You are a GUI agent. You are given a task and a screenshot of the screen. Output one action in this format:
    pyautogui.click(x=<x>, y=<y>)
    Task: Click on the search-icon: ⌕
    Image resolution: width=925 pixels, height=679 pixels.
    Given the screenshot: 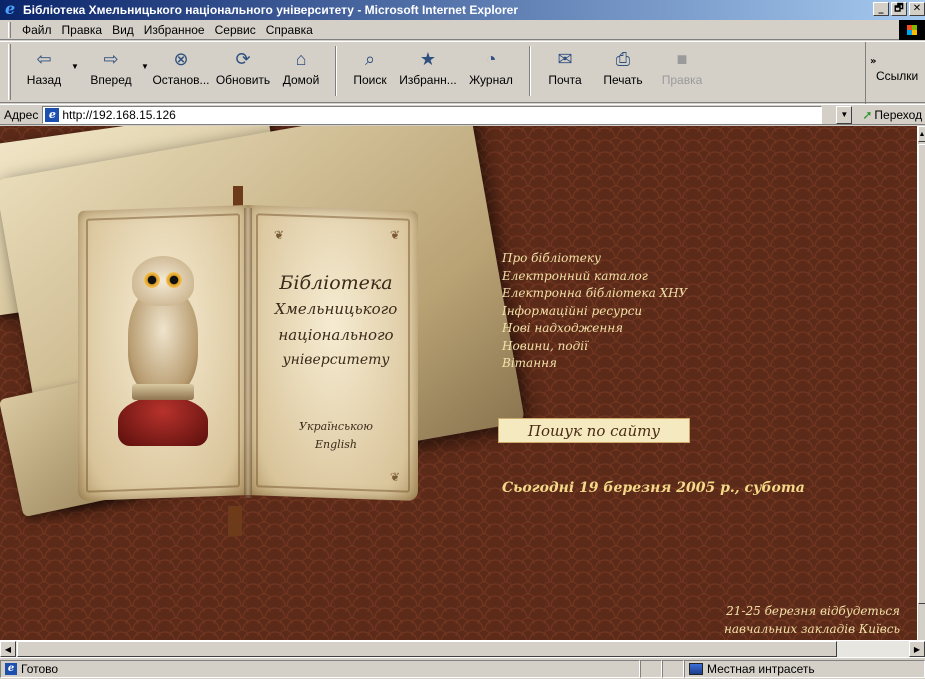 What is the action you would take?
    pyautogui.click(x=370, y=58)
    